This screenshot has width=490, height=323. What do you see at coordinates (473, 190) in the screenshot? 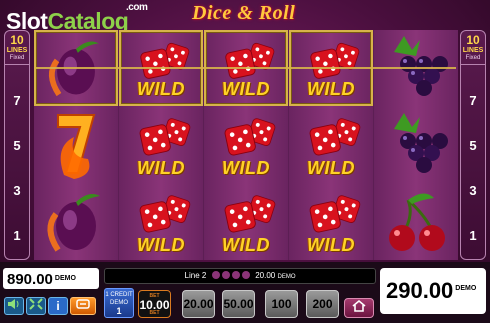
I see `right-line-number: 3` at bounding box center [473, 190].